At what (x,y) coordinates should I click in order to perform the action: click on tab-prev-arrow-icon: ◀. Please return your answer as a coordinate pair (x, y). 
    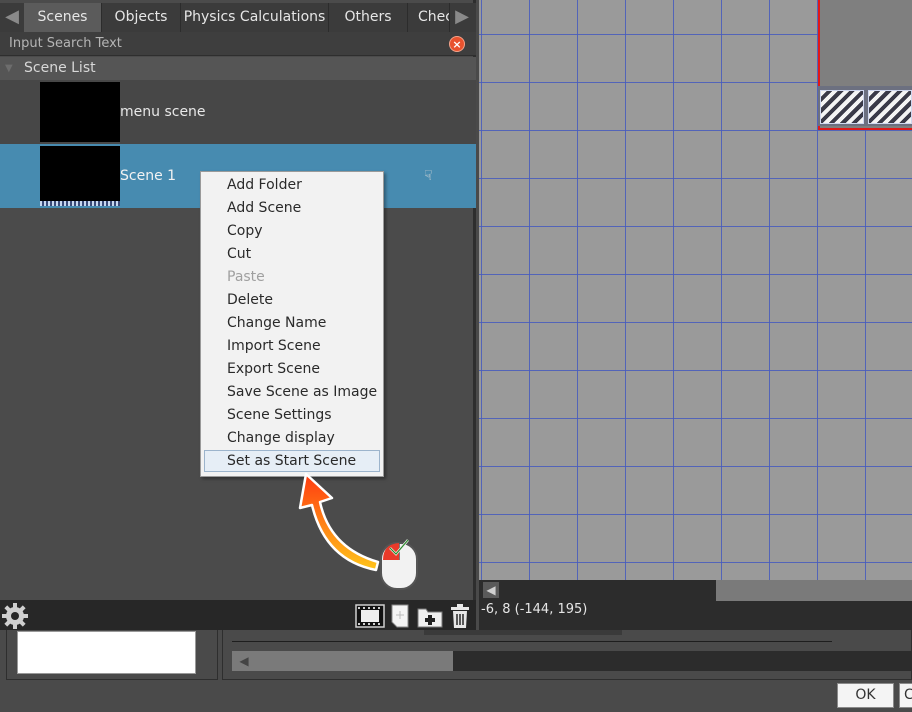
    Looking at the image, I should click on (12, 17).